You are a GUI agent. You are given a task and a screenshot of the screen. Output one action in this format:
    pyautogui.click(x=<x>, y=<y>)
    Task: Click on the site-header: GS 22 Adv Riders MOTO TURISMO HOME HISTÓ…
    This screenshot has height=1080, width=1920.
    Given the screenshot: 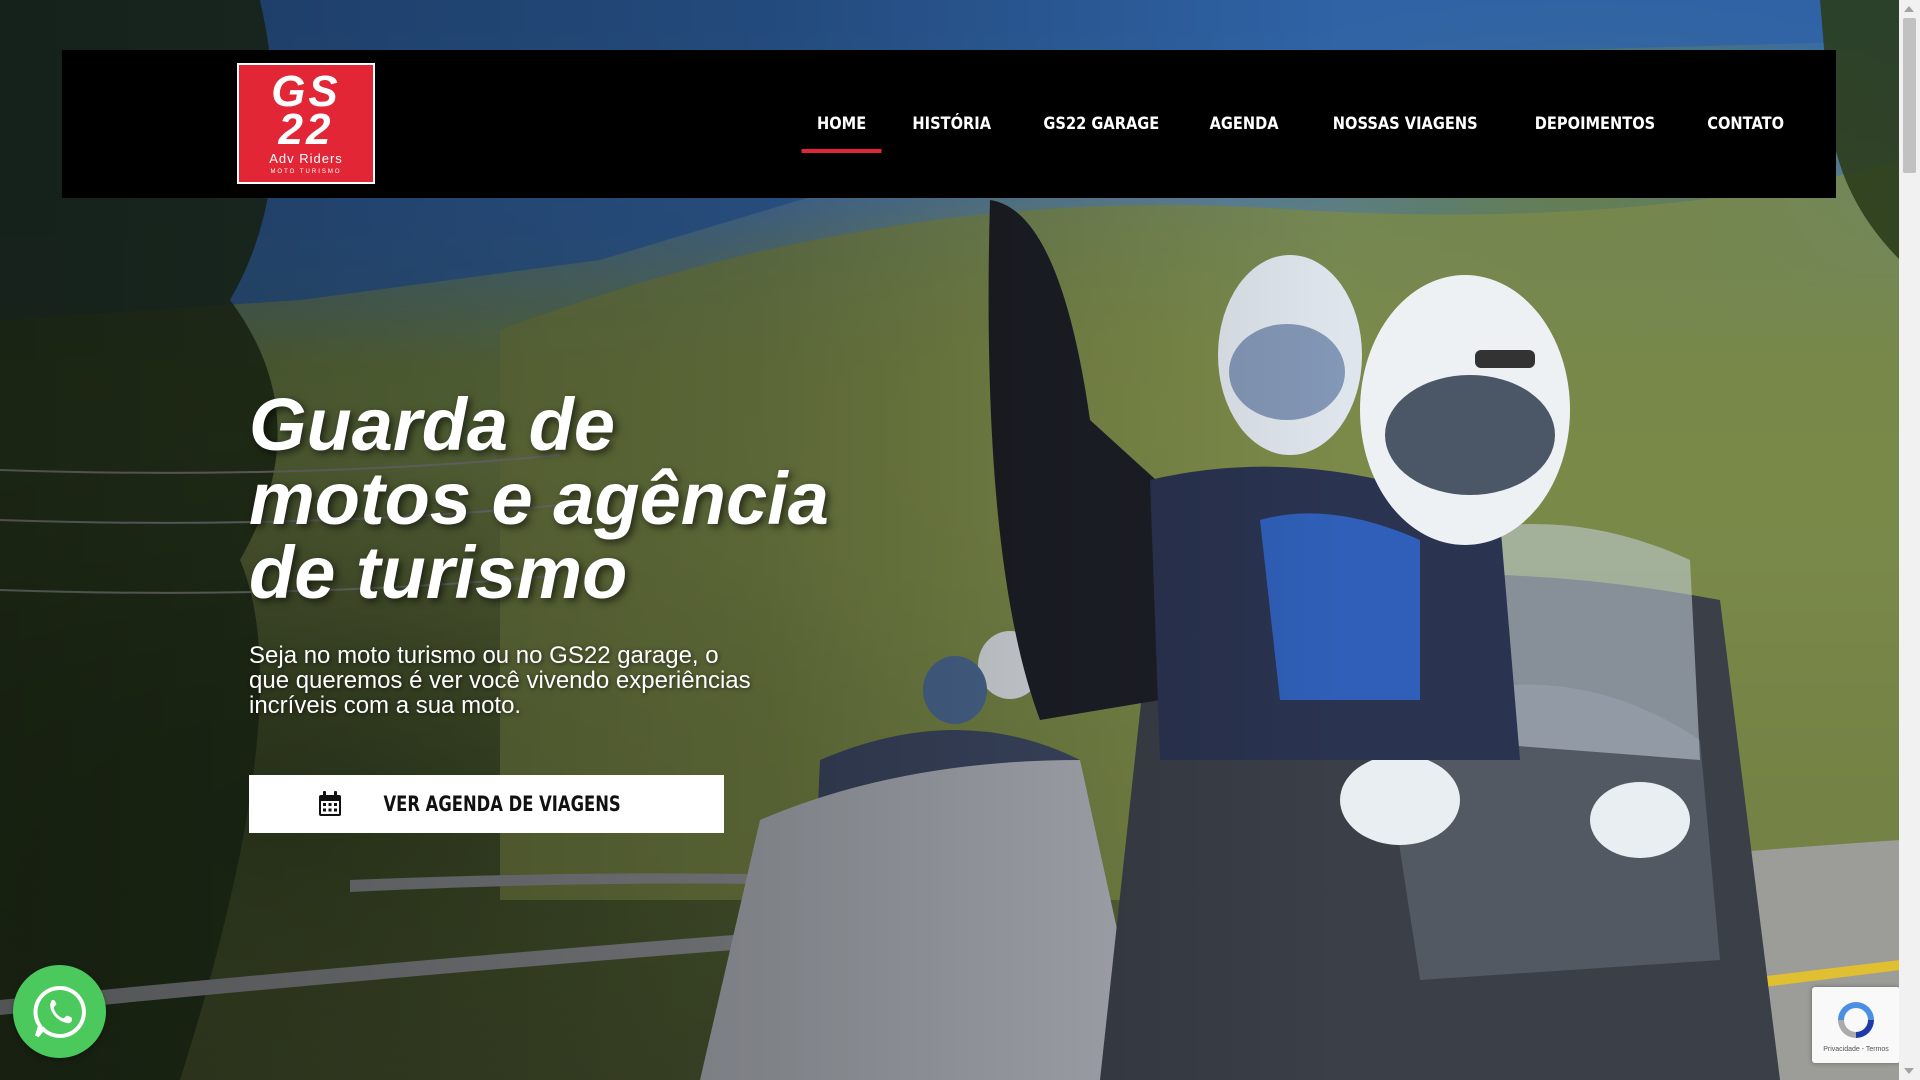 What is the action you would take?
    pyautogui.click(x=949, y=124)
    